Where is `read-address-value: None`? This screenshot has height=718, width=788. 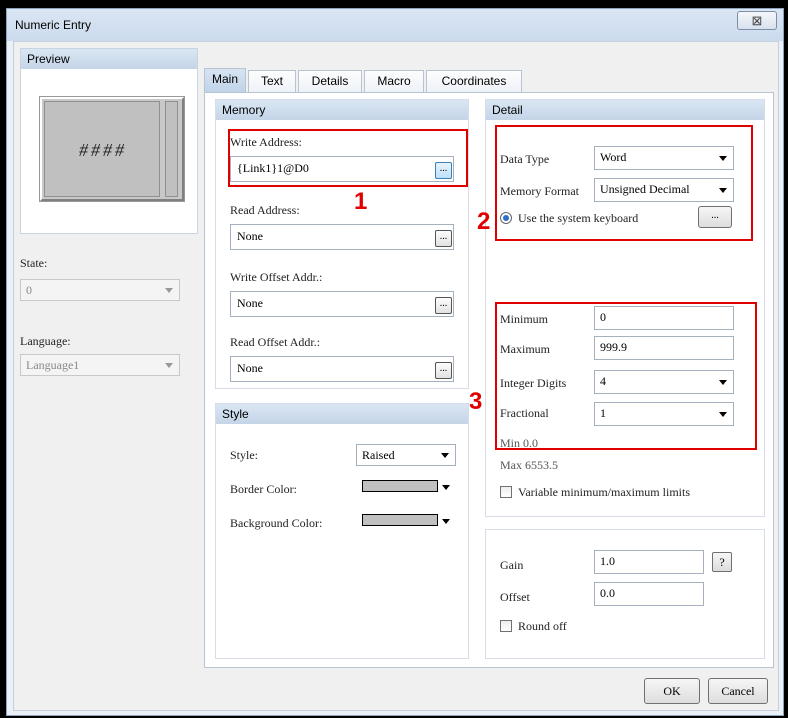
read-address-value: None is located at coordinates (250, 236).